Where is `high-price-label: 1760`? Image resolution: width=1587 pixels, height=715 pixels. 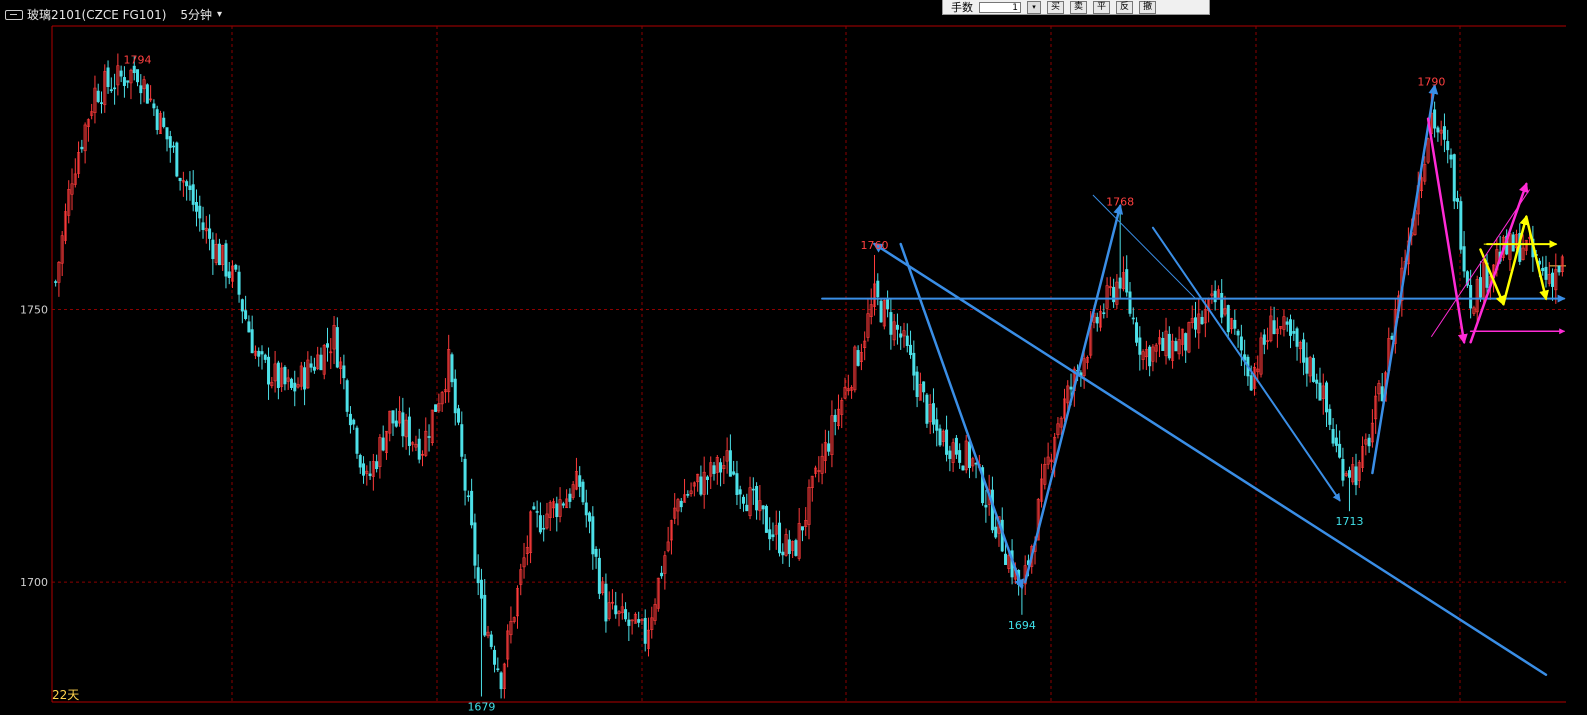
high-price-label: 1760 is located at coordinates (875, 245).